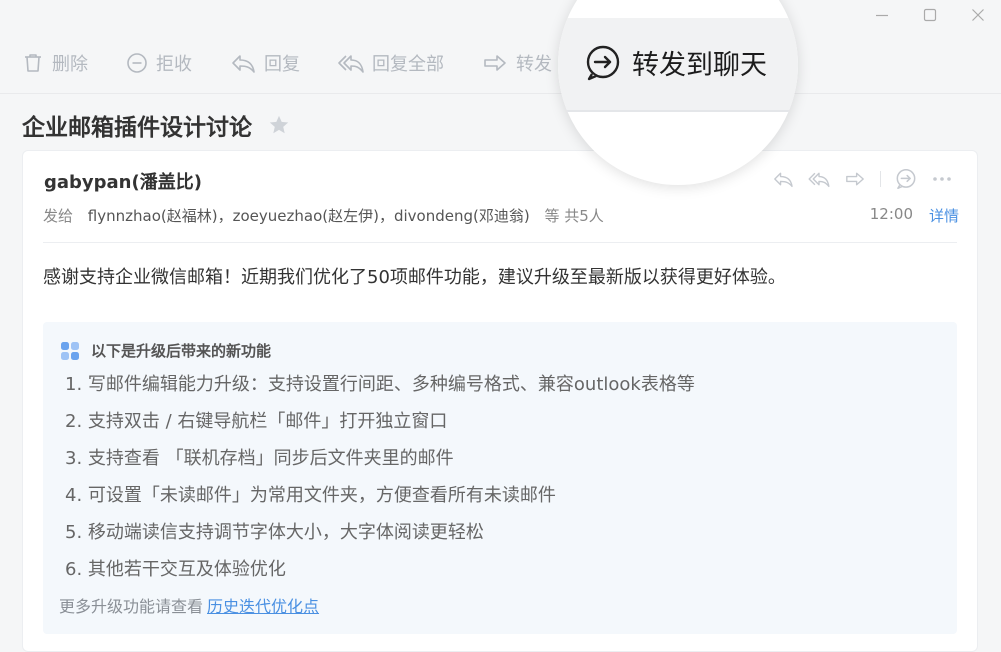 Image resolution: width=1001 pixels, height=652 pixels. I want to click on maximize-icon, so click(930, 15).